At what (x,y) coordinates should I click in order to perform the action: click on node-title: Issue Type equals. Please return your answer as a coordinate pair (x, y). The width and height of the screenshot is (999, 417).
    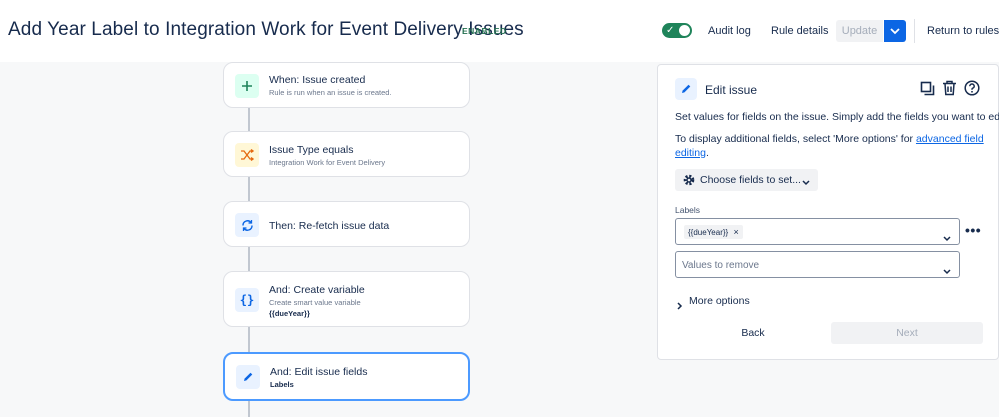
    Looking at the image, I should click on (311, 150).